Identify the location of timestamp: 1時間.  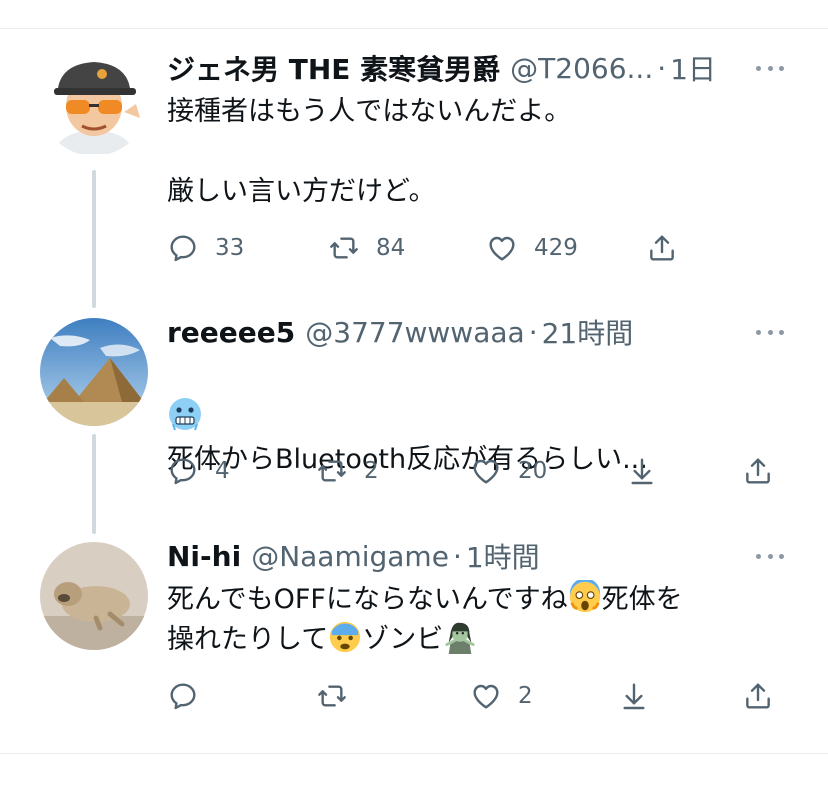
(503, 556).